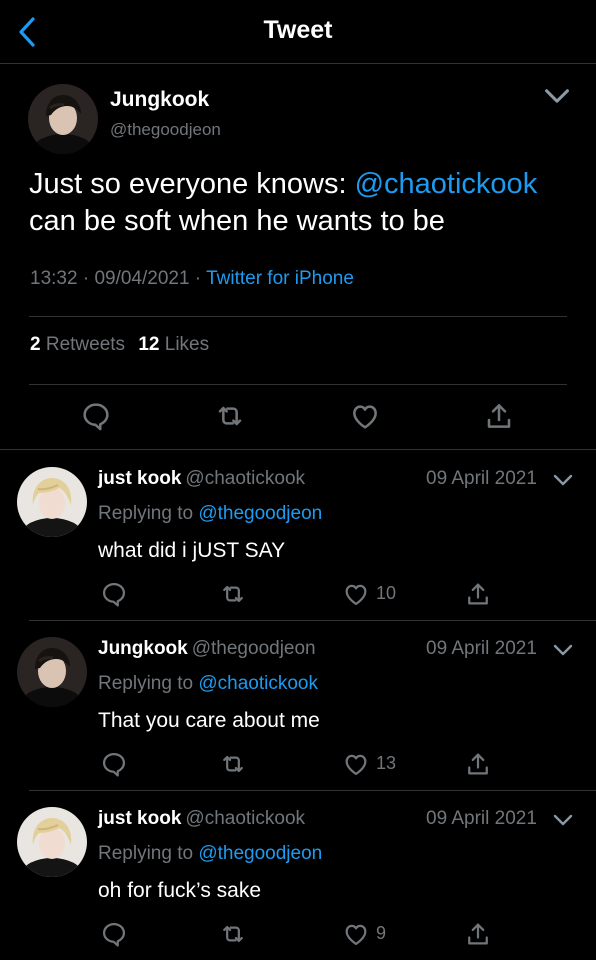  Describe the element at coordinates (446, 184) in the screenshot. I see `mention-link: @chaotickook` at that location.